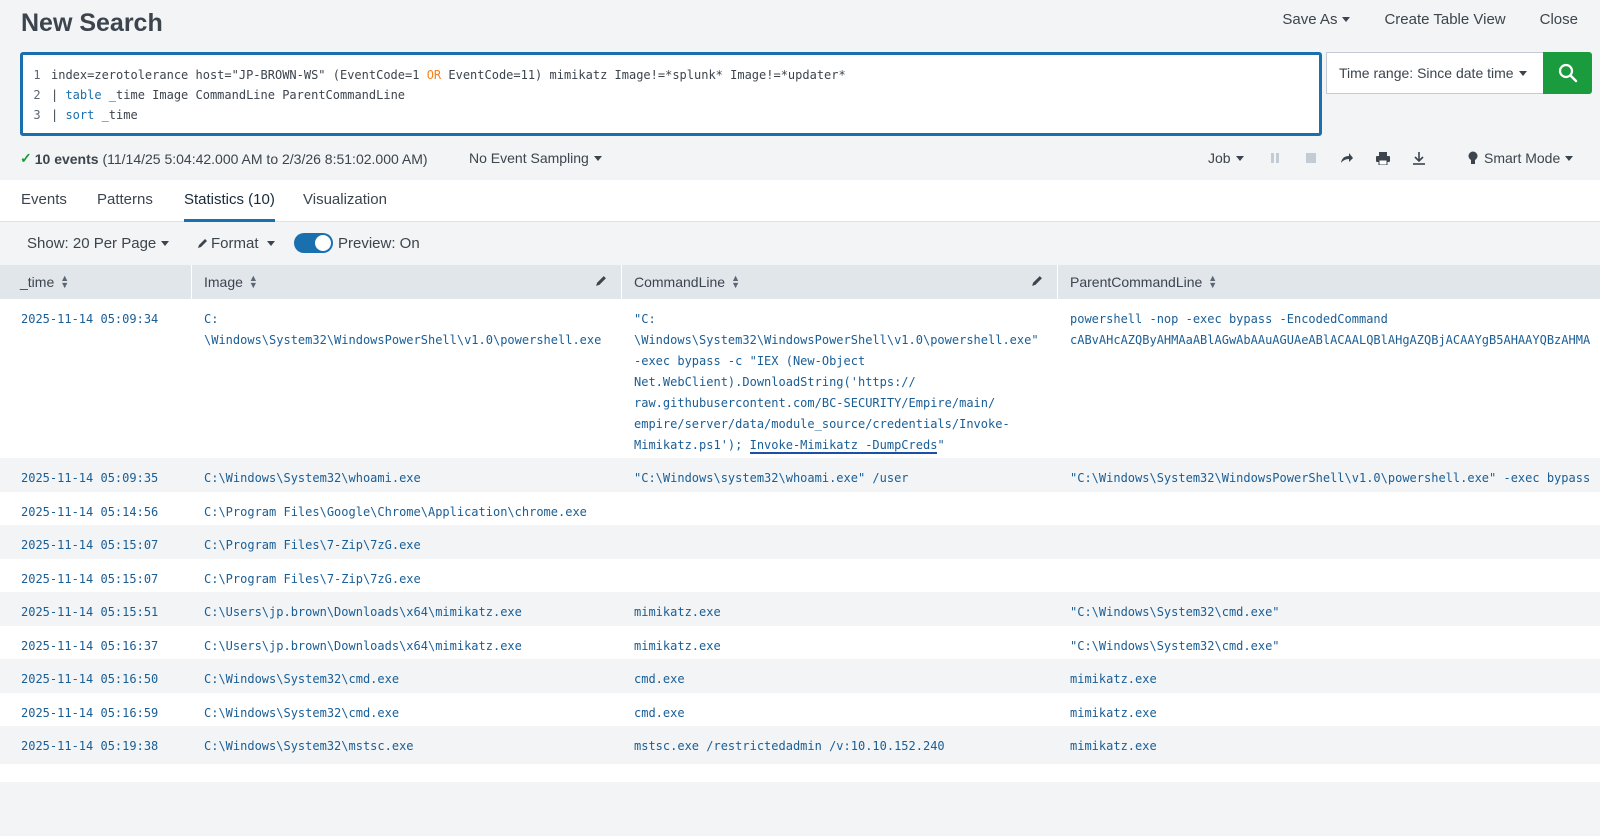 This screenshot has width=1600, height=836. I want to click on share-icon, so click(1347, 158).